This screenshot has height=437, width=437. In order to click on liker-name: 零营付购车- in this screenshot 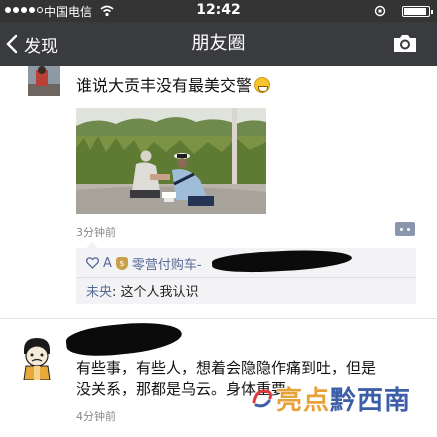, I will do `click(167, 263)`.